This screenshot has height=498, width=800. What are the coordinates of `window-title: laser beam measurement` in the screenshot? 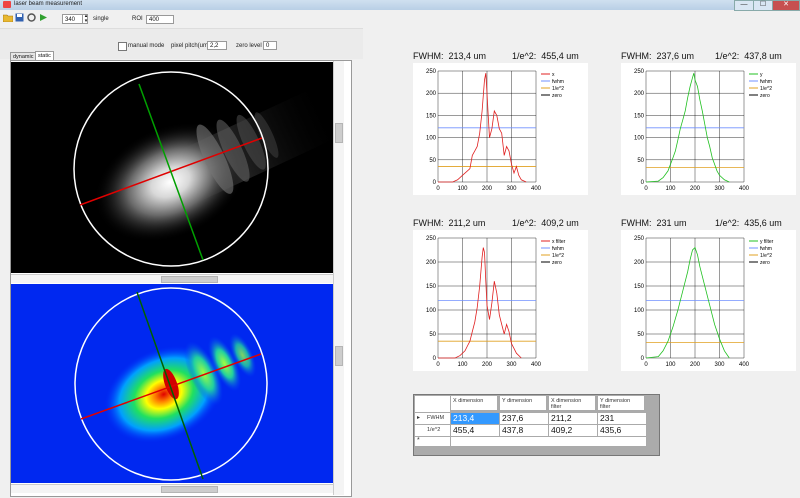 It's located at (48, 4).